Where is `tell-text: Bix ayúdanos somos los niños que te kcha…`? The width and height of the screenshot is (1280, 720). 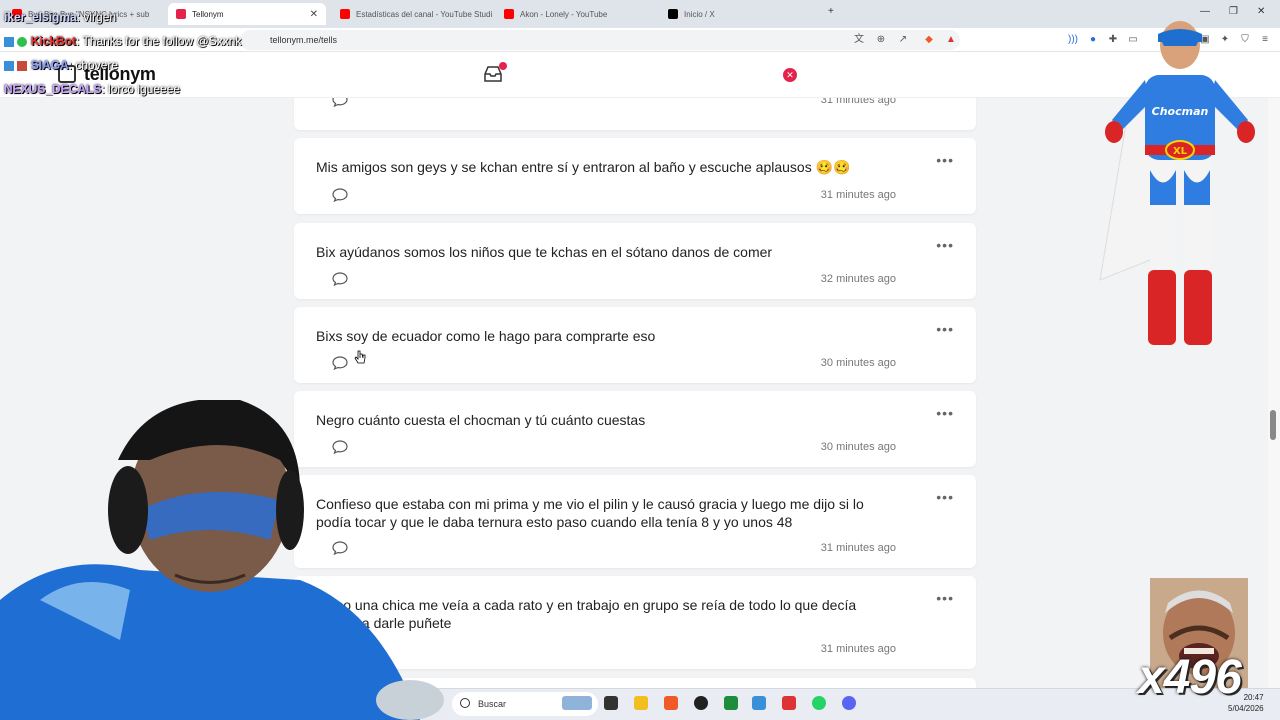
tell-text: Bix ayúdanos somos los niños que te kcha… is located at coordinates (544, 252).